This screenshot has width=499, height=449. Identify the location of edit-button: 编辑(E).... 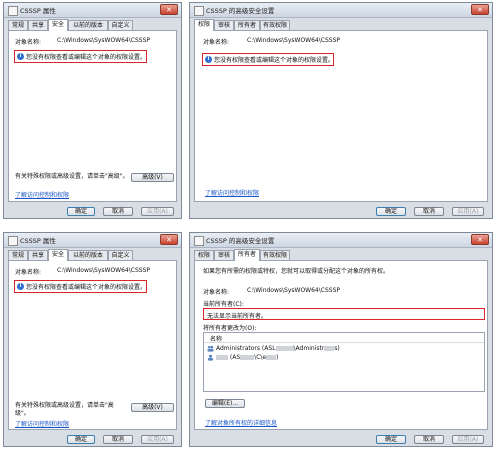
(225, 403).